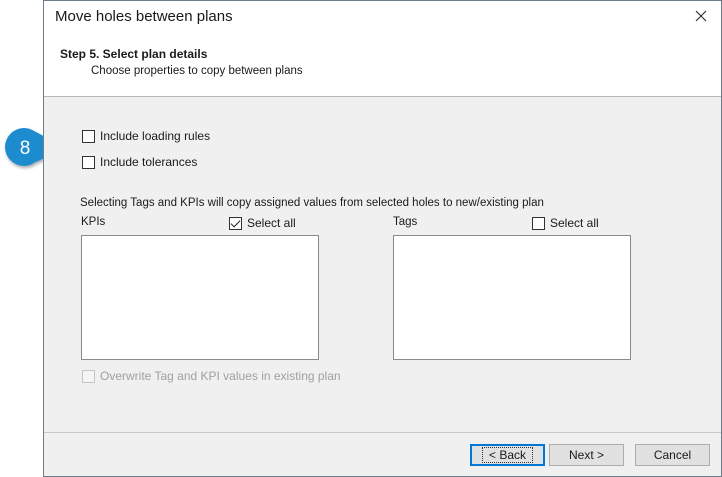  Describe the element at coordinates (144, 16) in the screenshot. I see `window-title: Move holes between plans` at that location.